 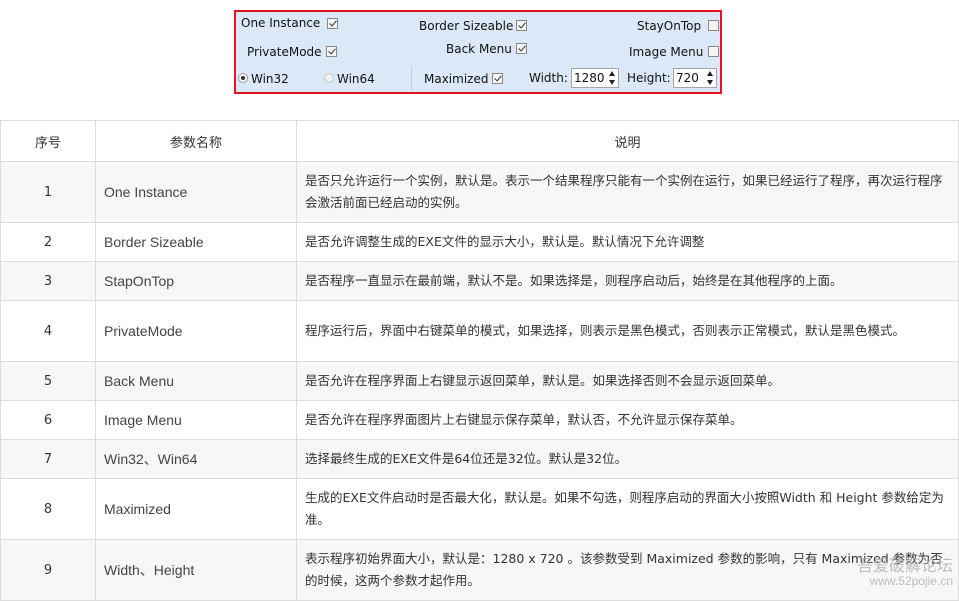 What do you see at coordinates (589, 78) in the screenshot?
I see `width-value: 1280` at bounding box center [589, 78].